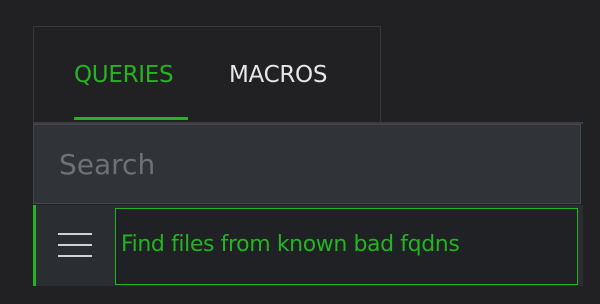  What do you see at coordinates (131, 118) in the screenshot?
I see `active-tab-indicator` at bounding box center [131, 118].